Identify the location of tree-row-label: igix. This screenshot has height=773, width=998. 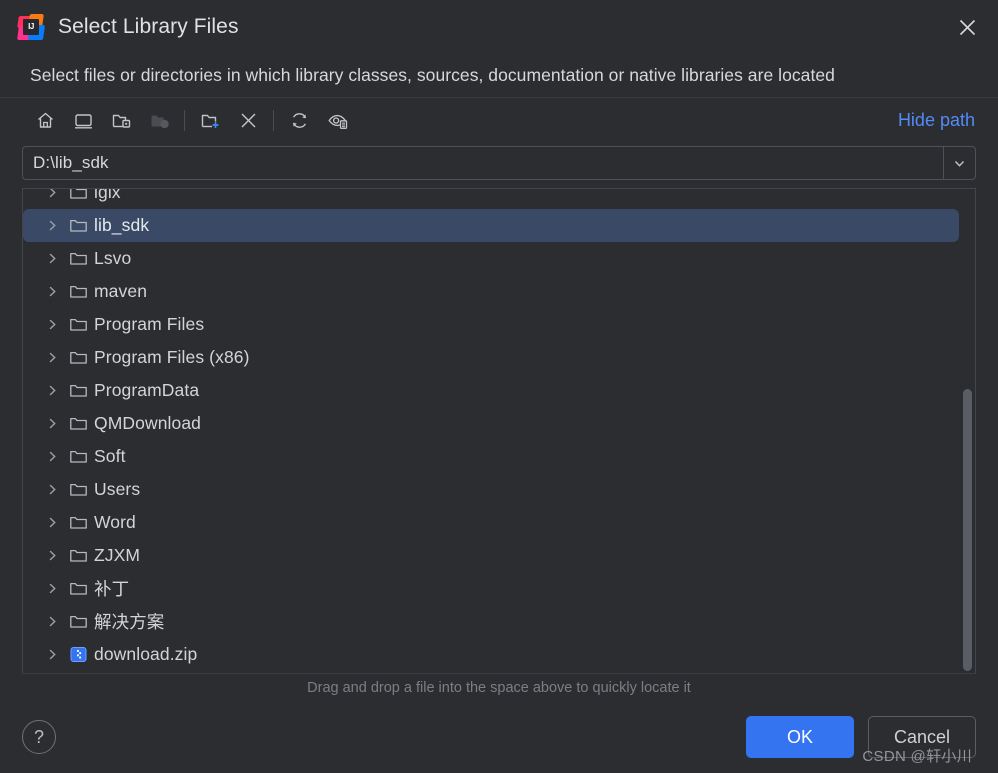
(107, 195).